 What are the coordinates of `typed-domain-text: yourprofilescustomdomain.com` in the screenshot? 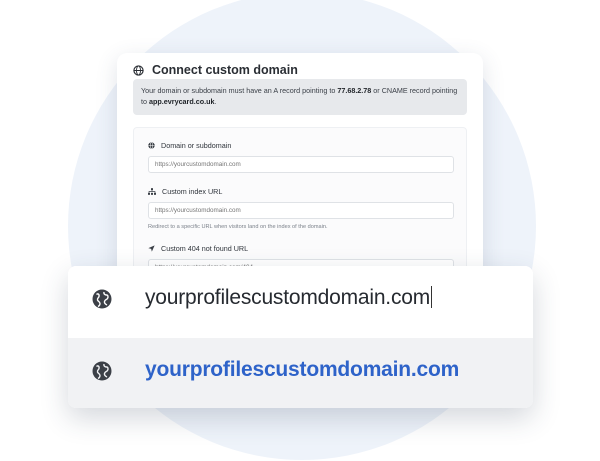 It's located at (289, 298).